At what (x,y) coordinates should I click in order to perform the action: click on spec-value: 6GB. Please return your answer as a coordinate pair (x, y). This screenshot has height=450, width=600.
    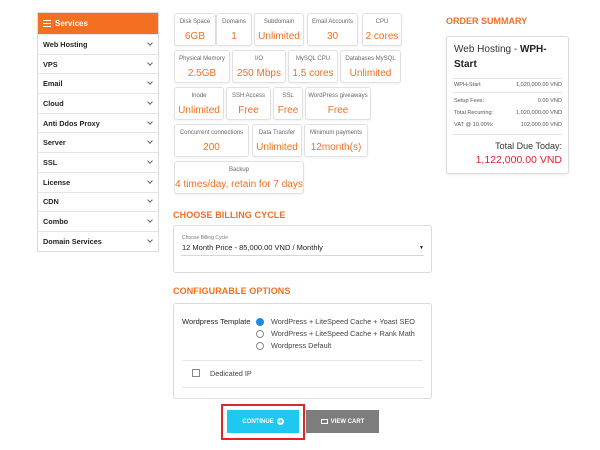
    Looking at the image, I should click on (194, 36).